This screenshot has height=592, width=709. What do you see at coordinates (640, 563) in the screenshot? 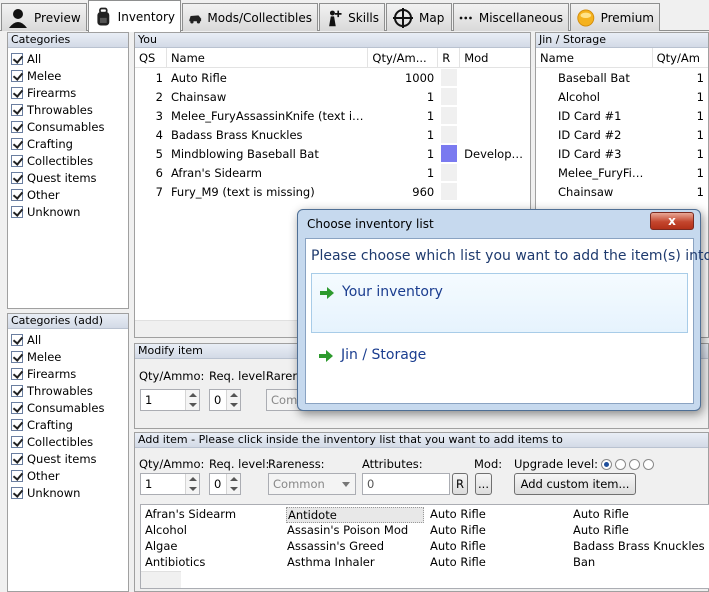
I see `add-list-item: Ban` at bounding box center [640, 563].